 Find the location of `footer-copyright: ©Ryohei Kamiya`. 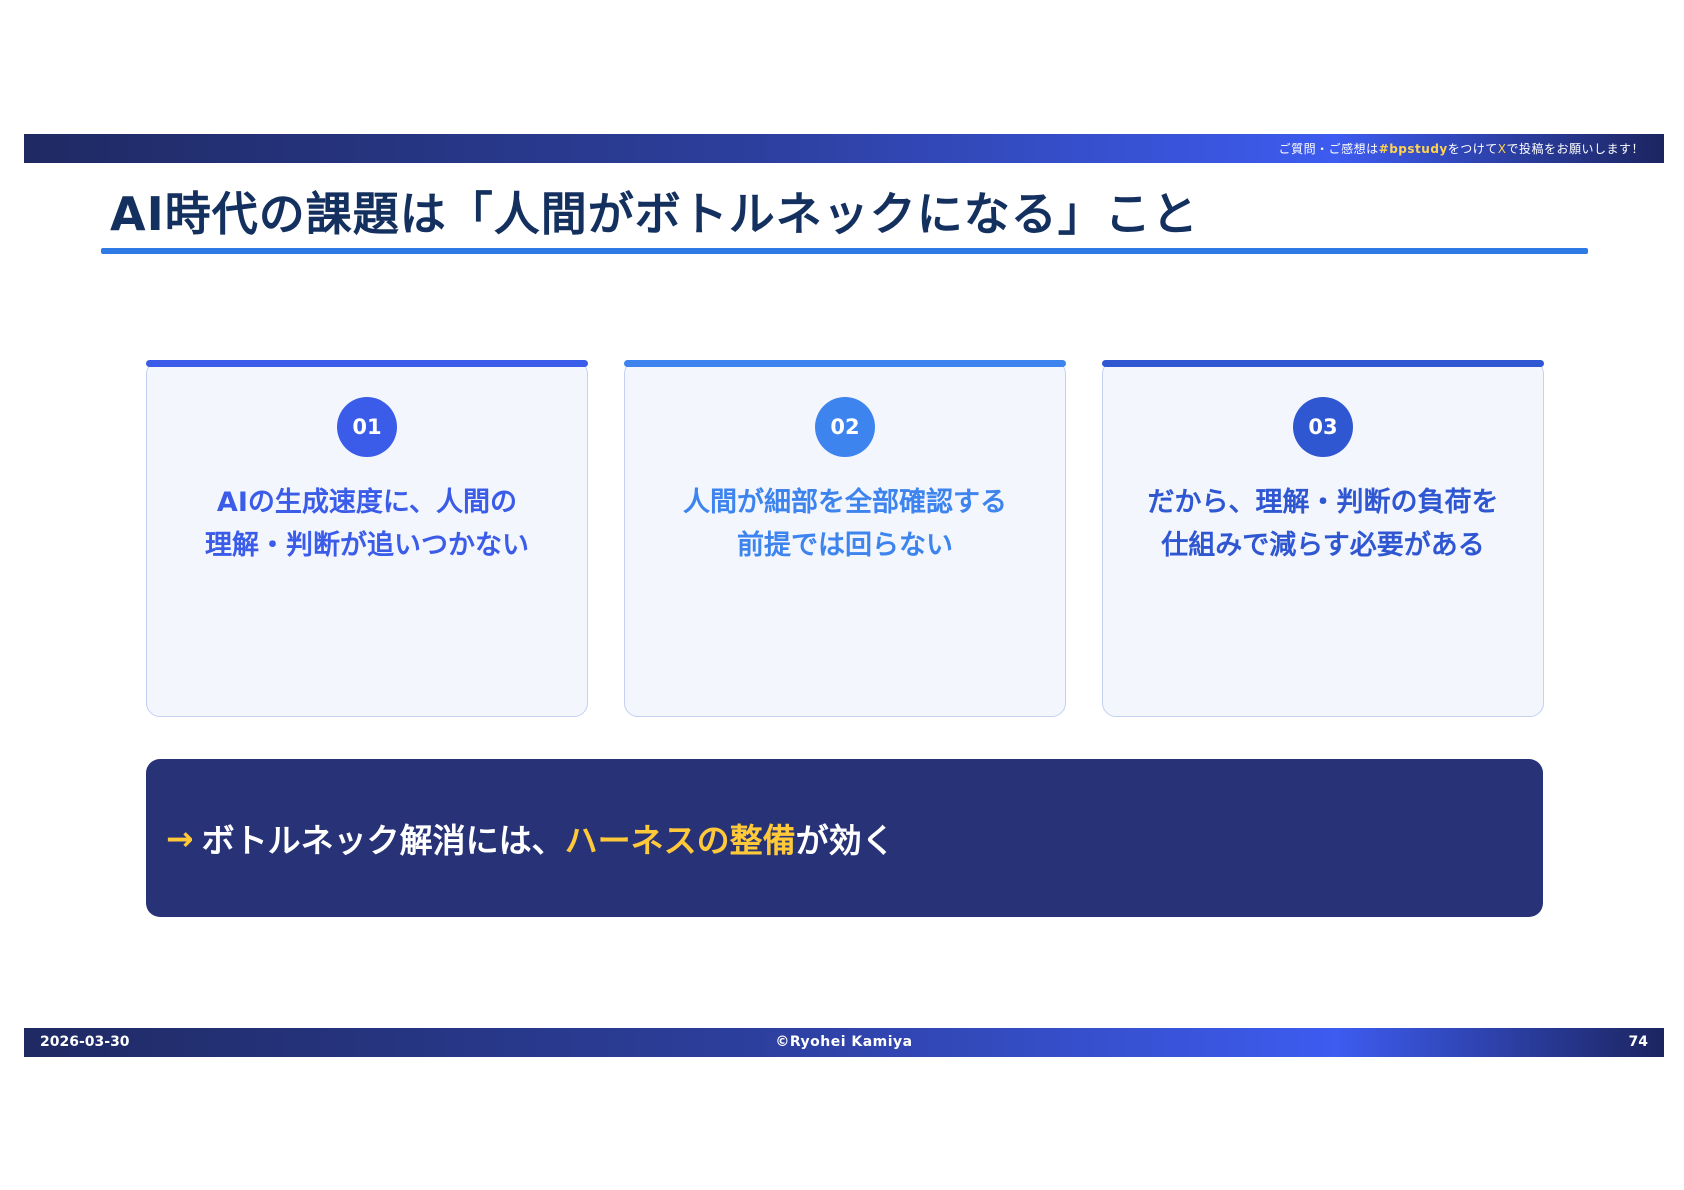

footer-copyright: ©Ryohei Kamiya is located at coordinates (844, 1042).